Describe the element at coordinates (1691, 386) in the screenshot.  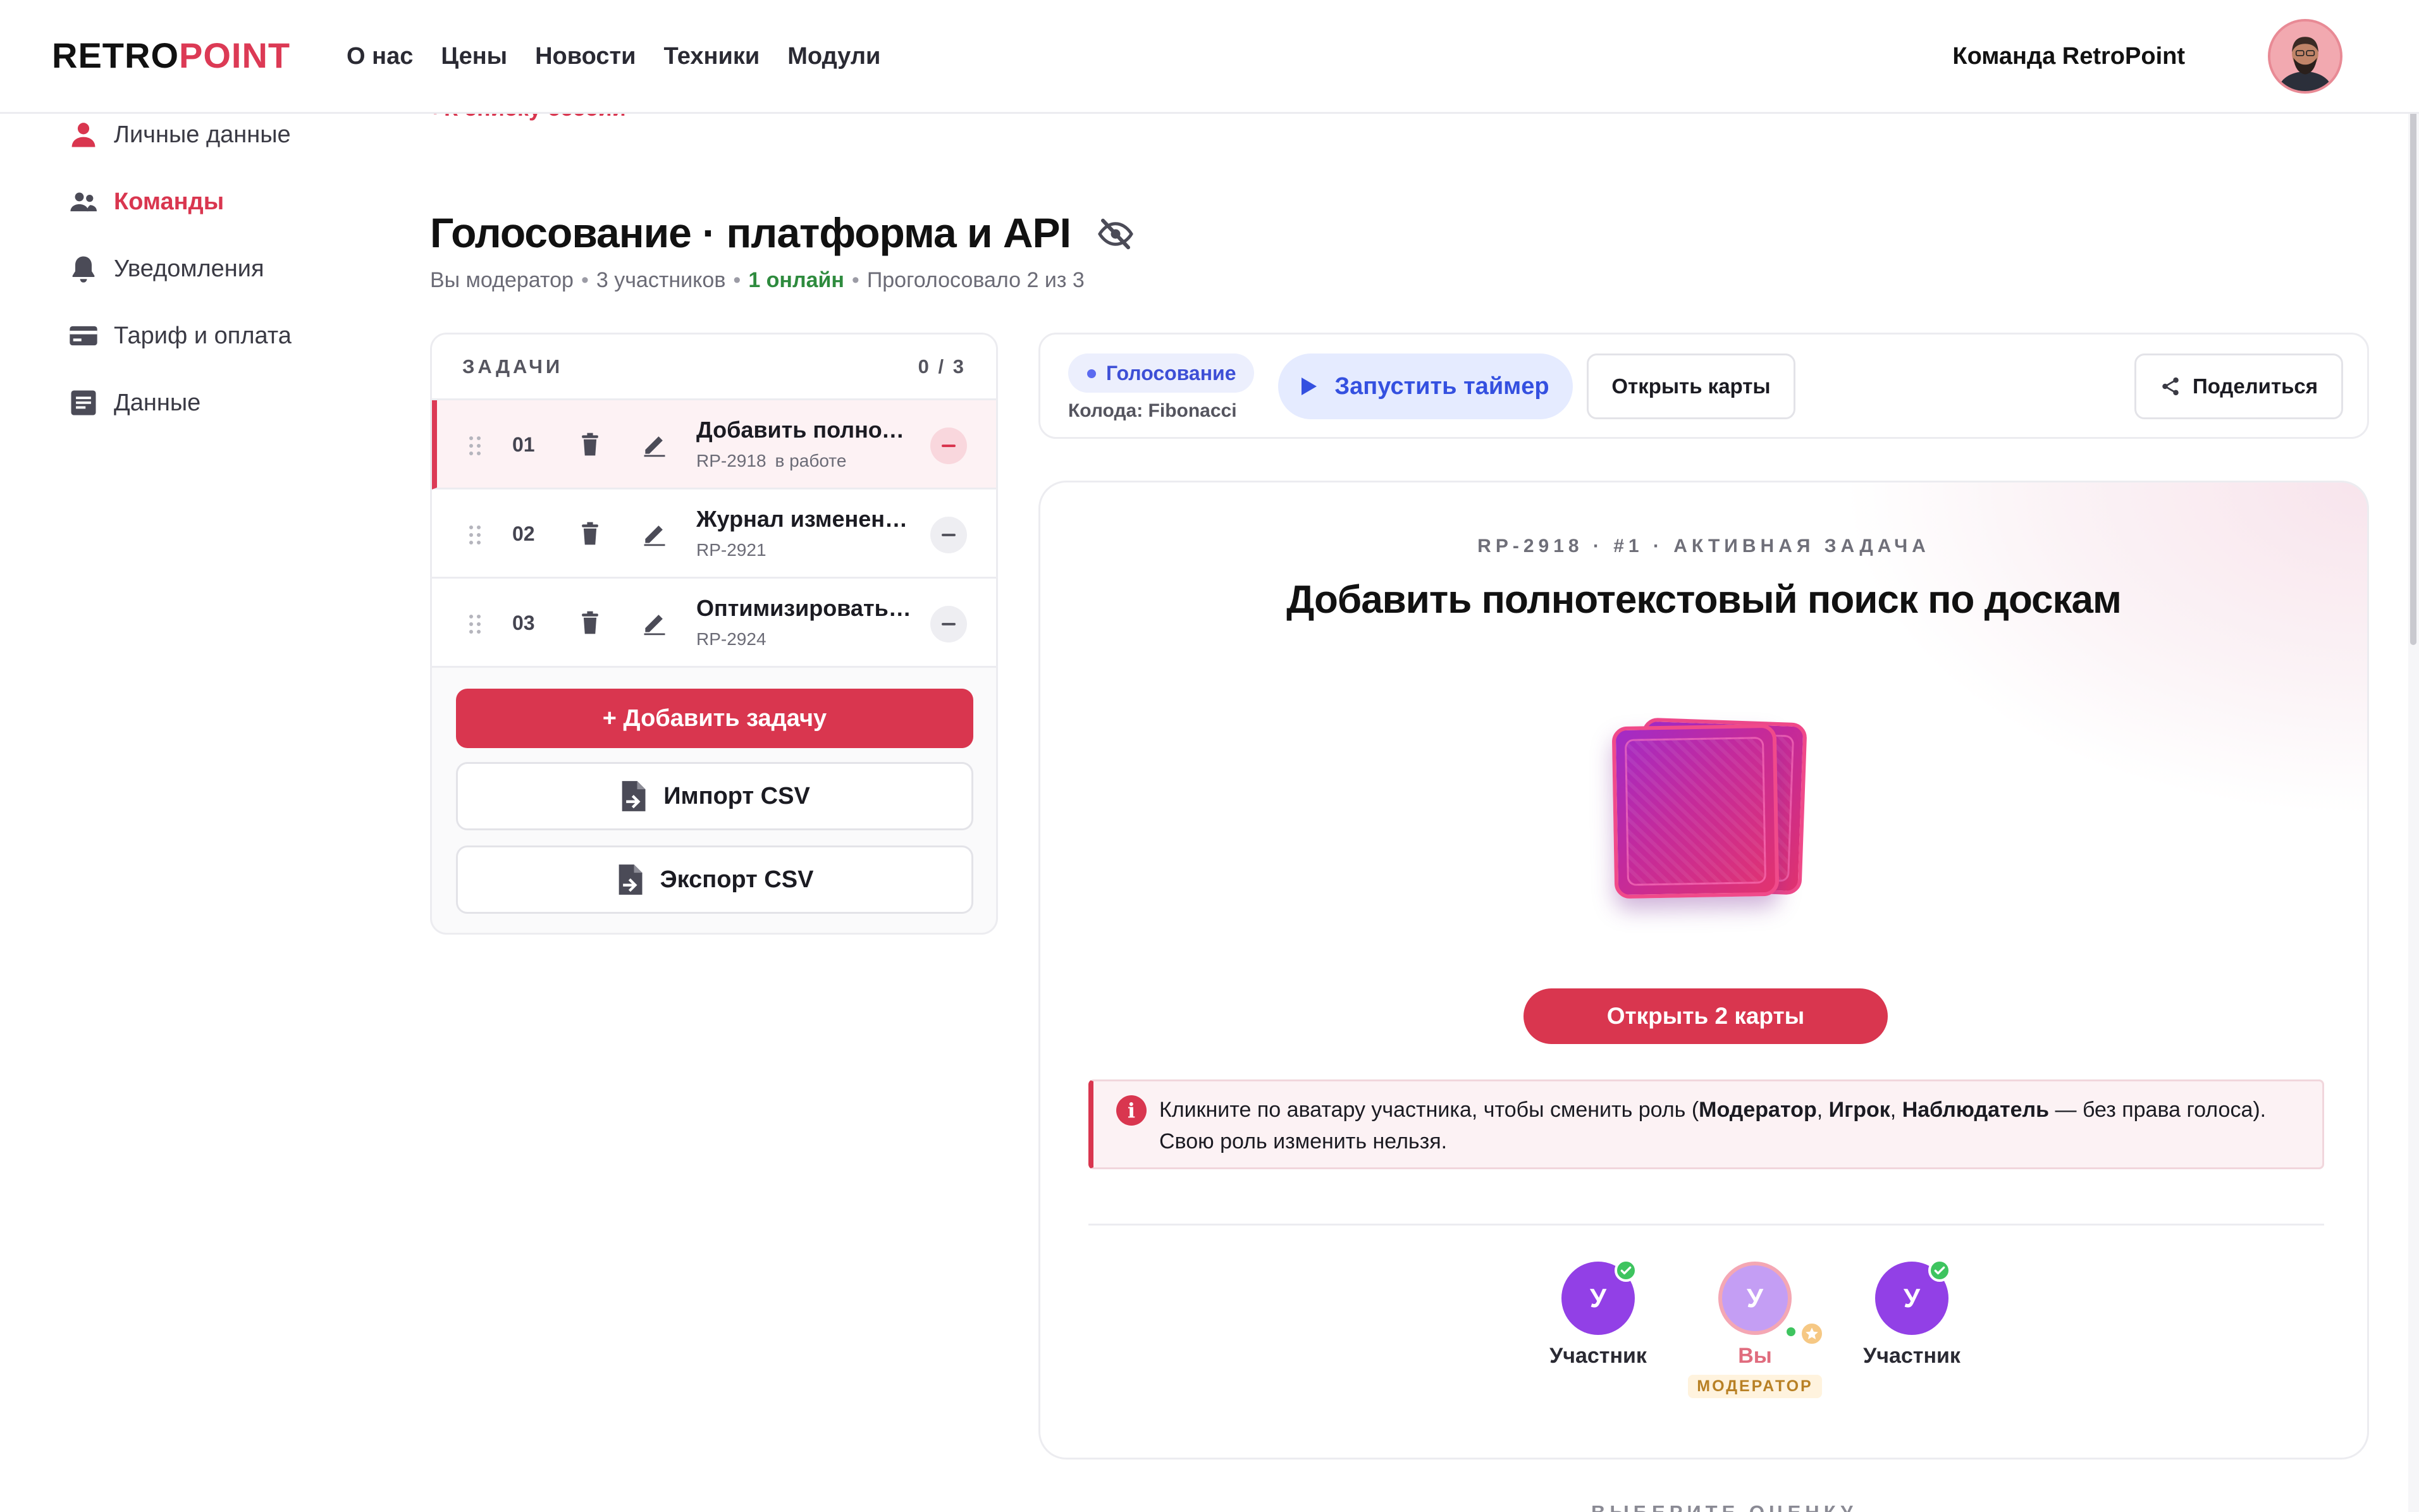
I see `open-cards-button: Открыть карты` at that location.